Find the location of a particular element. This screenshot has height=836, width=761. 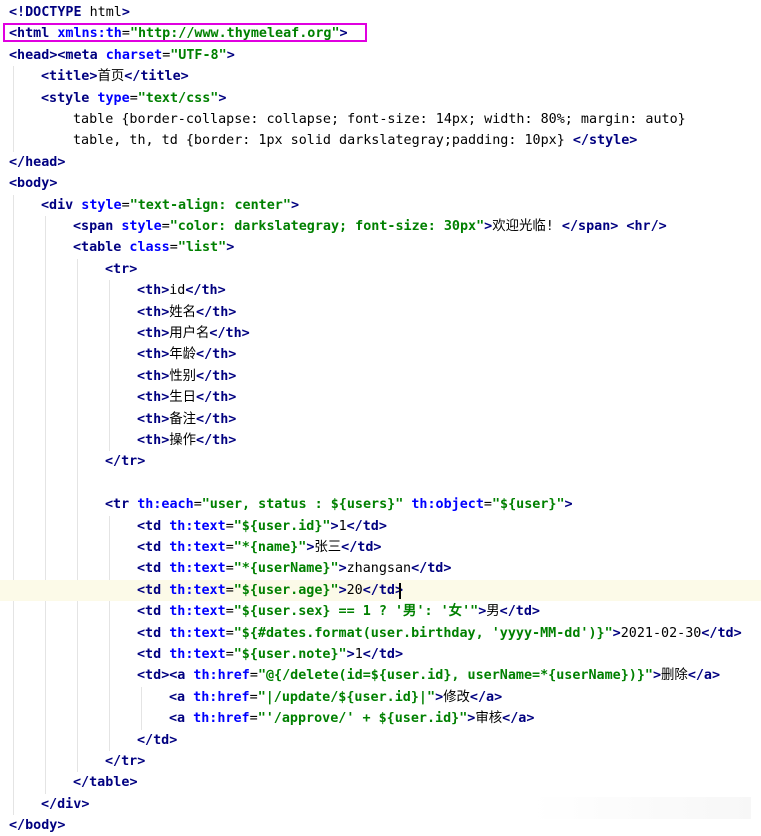

code-line-text: <td th:text="*{userName}">zhangsan</td> is located at coordinates (294, 569).